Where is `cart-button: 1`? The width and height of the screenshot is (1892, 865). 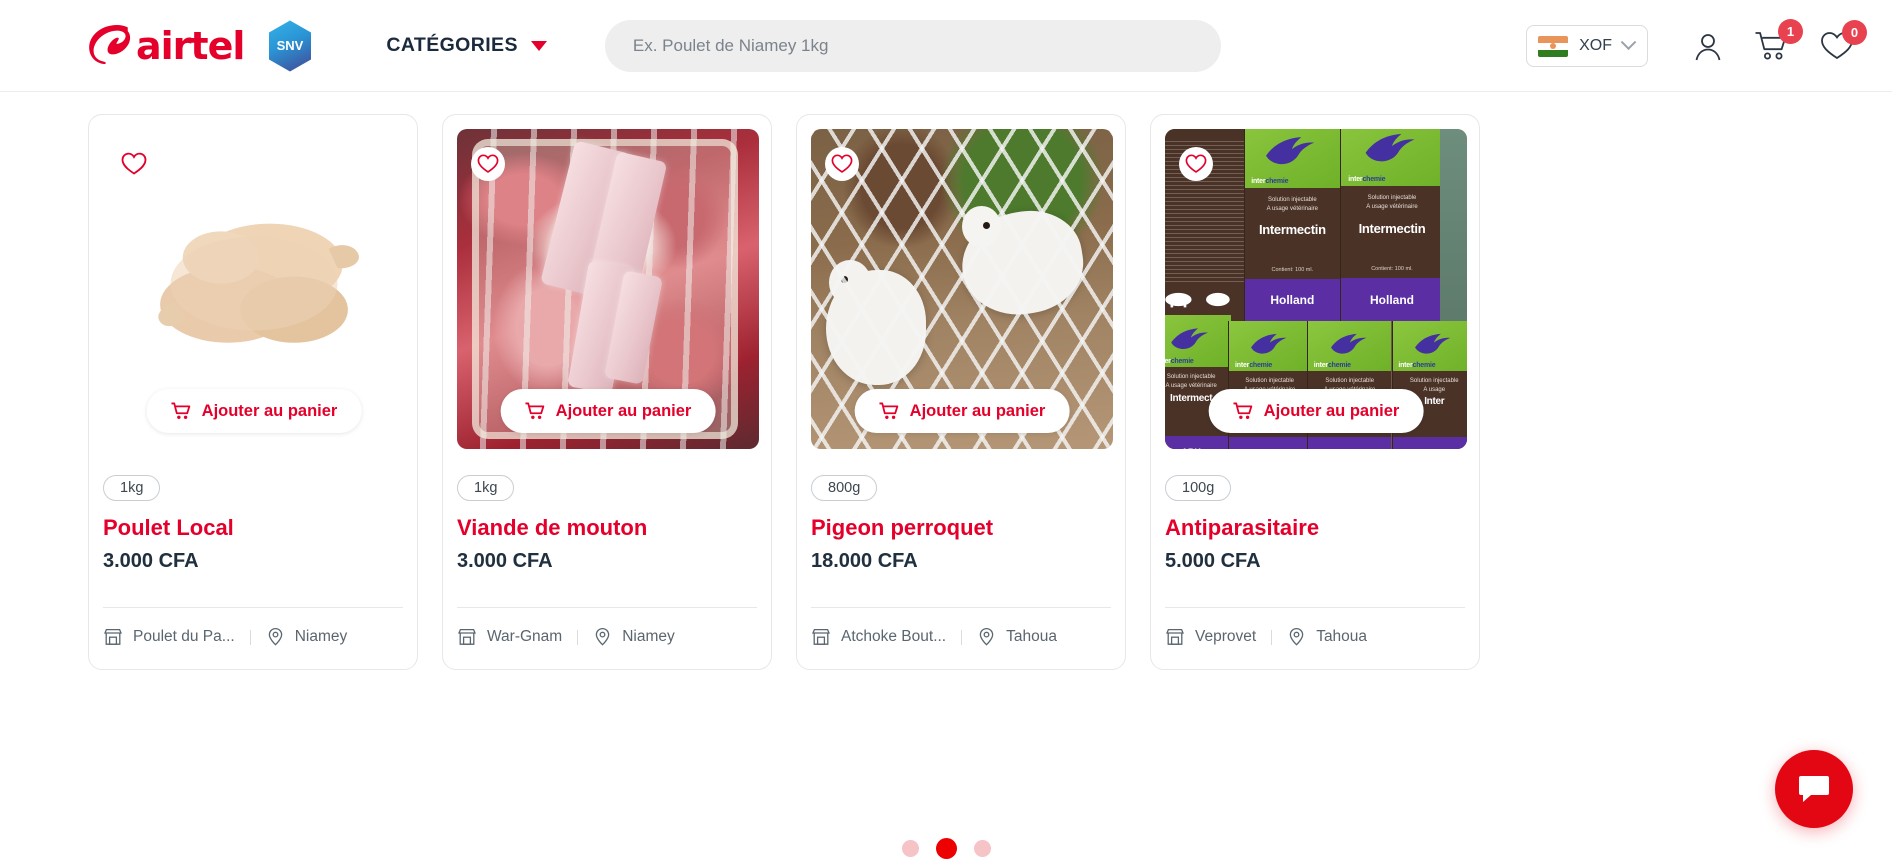 cart-button: 1 is located at coordinates (1778, 40).